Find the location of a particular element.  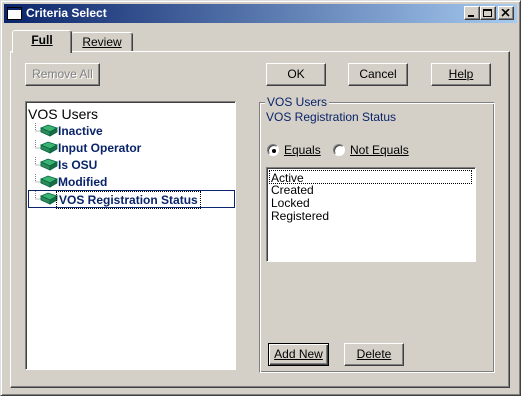

cancel-button: Cancel is located at coordinates (378, 74).